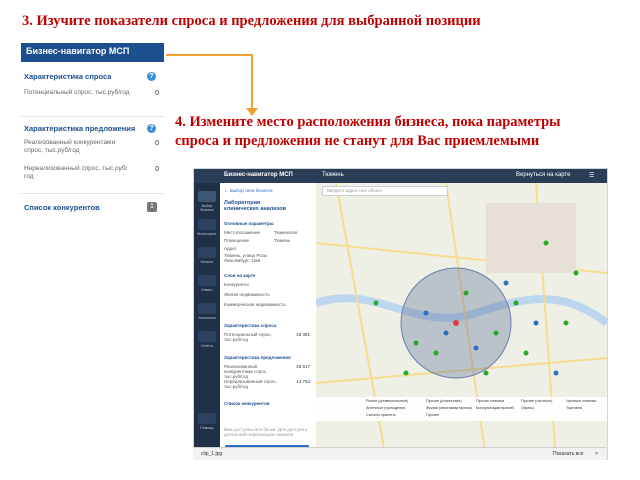 Image resolution: width=640 pixels, height=480 pixels. Describe the element at coordinates (92, 52) in the screenshot. I see `panel-title: Бизнес-навигатор МСП` at that location.